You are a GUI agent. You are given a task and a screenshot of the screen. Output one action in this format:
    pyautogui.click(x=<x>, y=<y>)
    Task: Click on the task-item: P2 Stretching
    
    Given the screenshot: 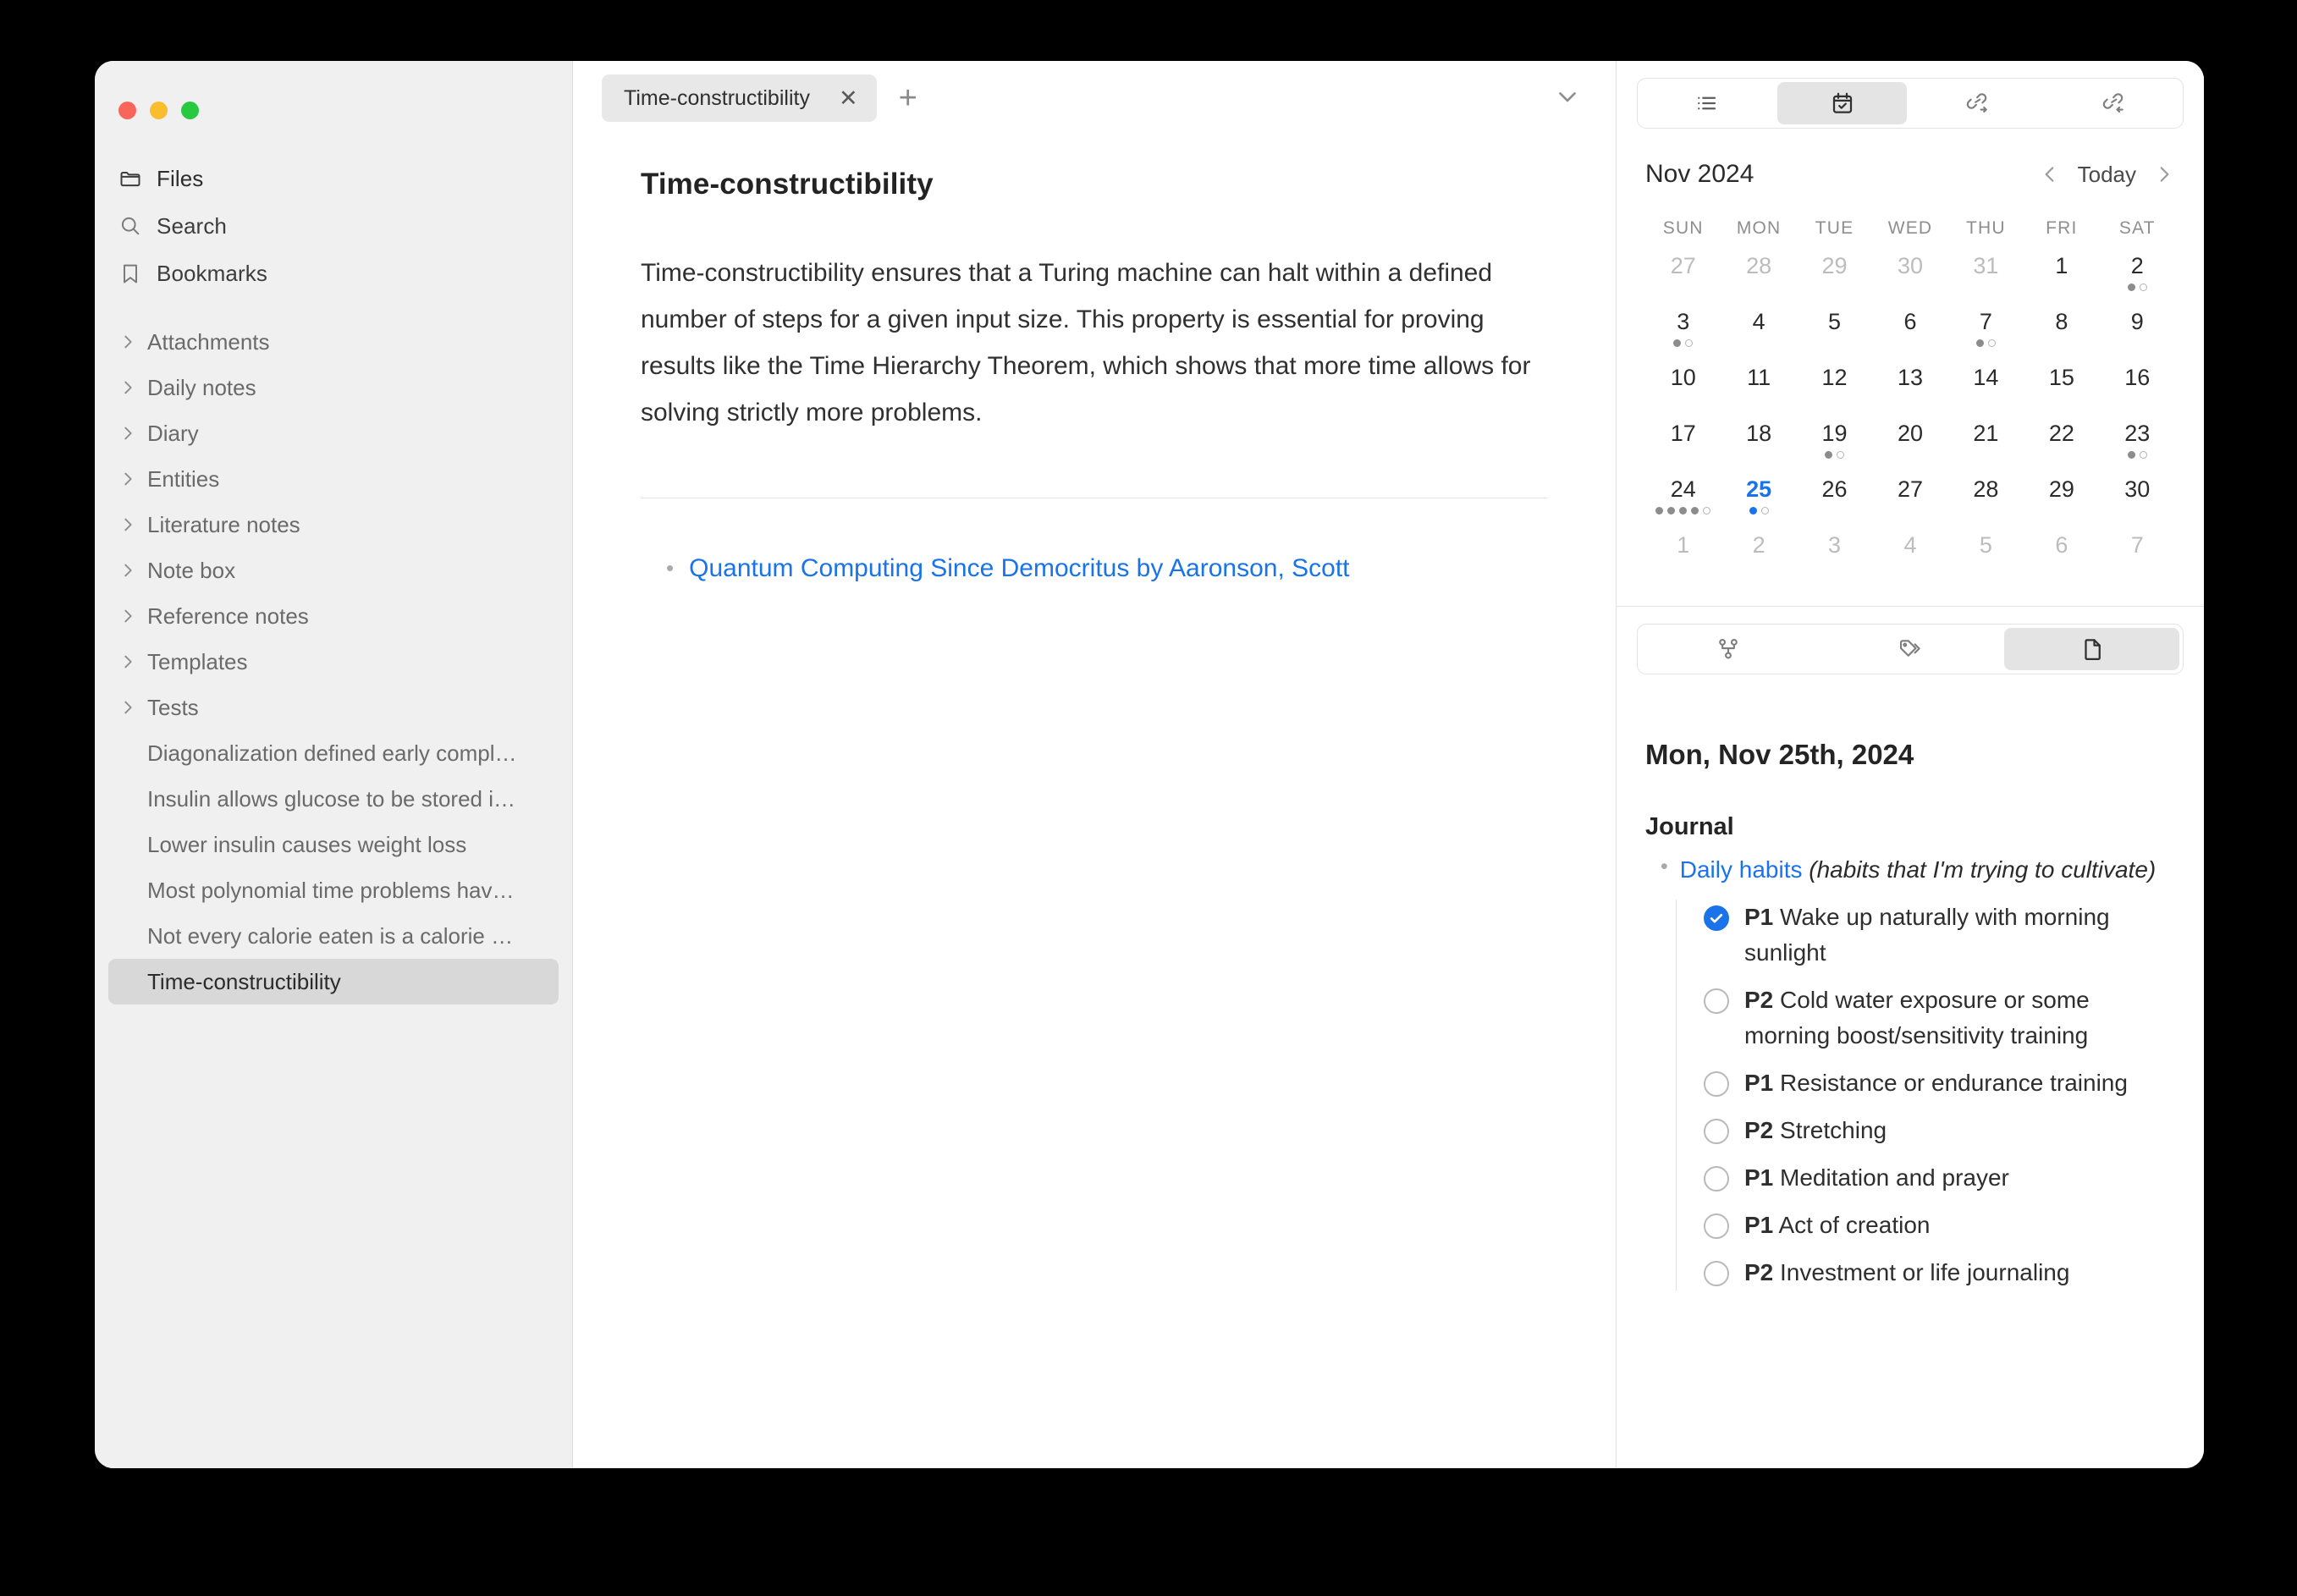 What is the action you would take?
    pyautogui.click(x=1939, y=1130)
    